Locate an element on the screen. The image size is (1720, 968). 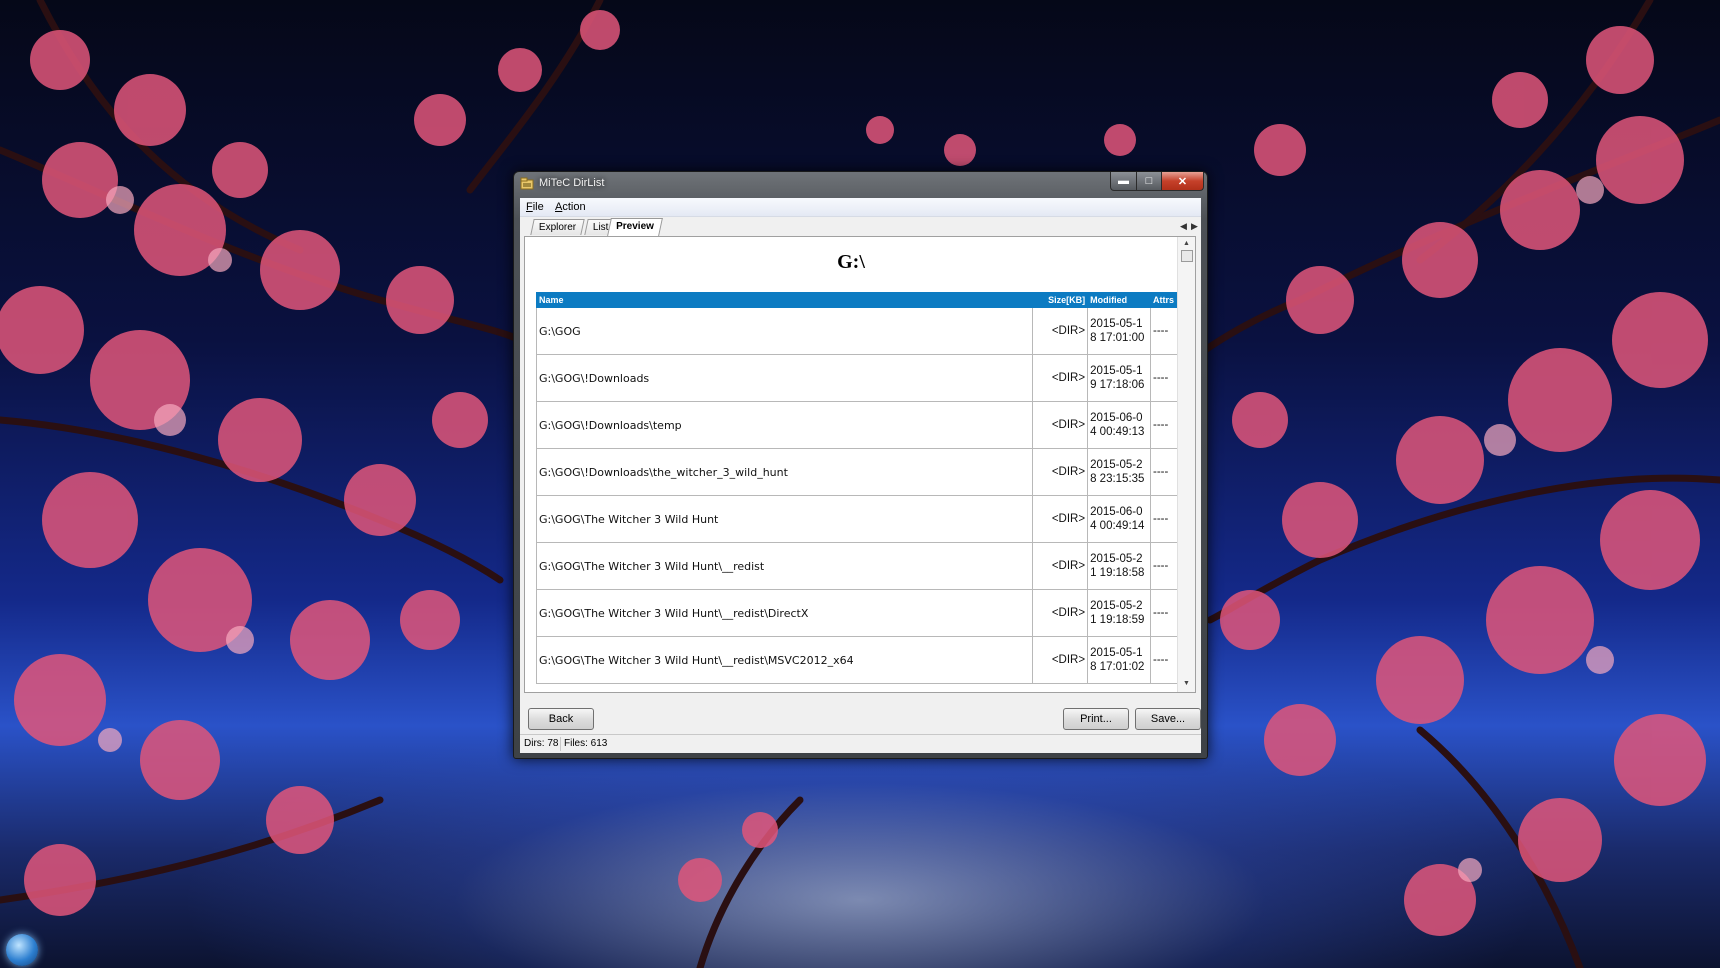
minimize-icon: ▬ is located at coordinates (1123, 181).